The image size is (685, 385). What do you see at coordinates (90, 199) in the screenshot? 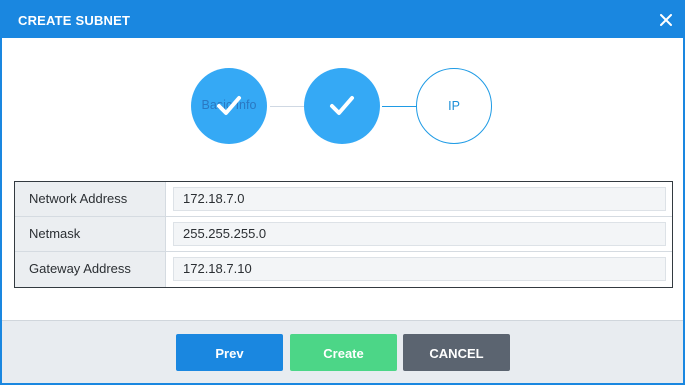
I see `network-address-label: Network Address` at bounding box center [90, 199].